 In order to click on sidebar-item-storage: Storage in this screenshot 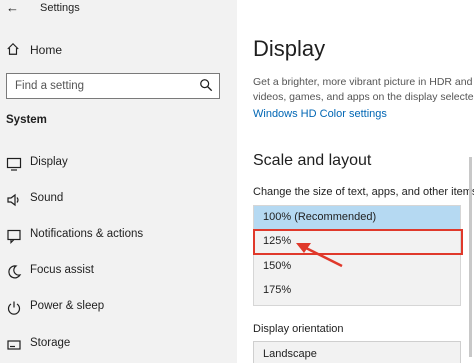, I will do `click(118, 345)`.